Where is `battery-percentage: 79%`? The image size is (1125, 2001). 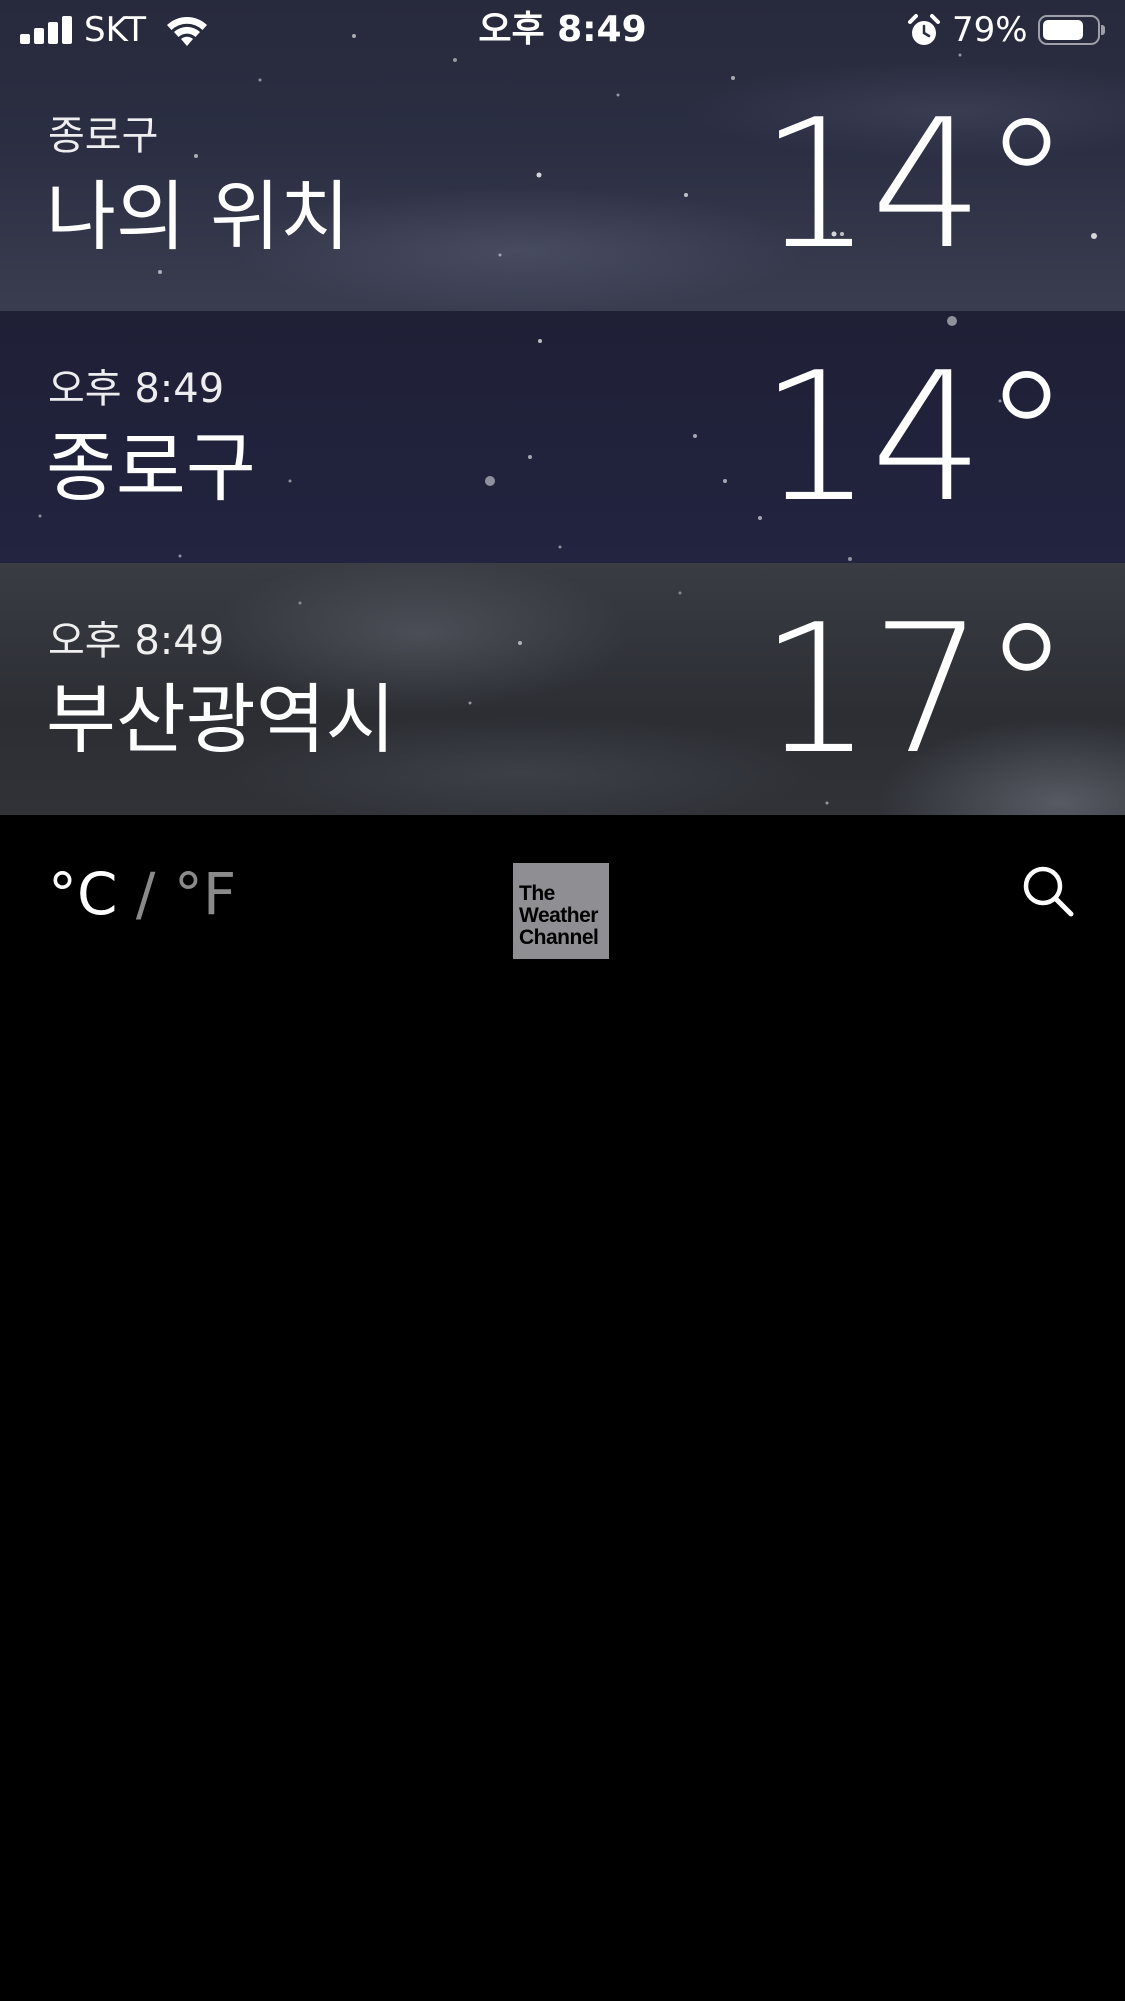 battery-percentage: 79% is located at coordinates (990, 30).